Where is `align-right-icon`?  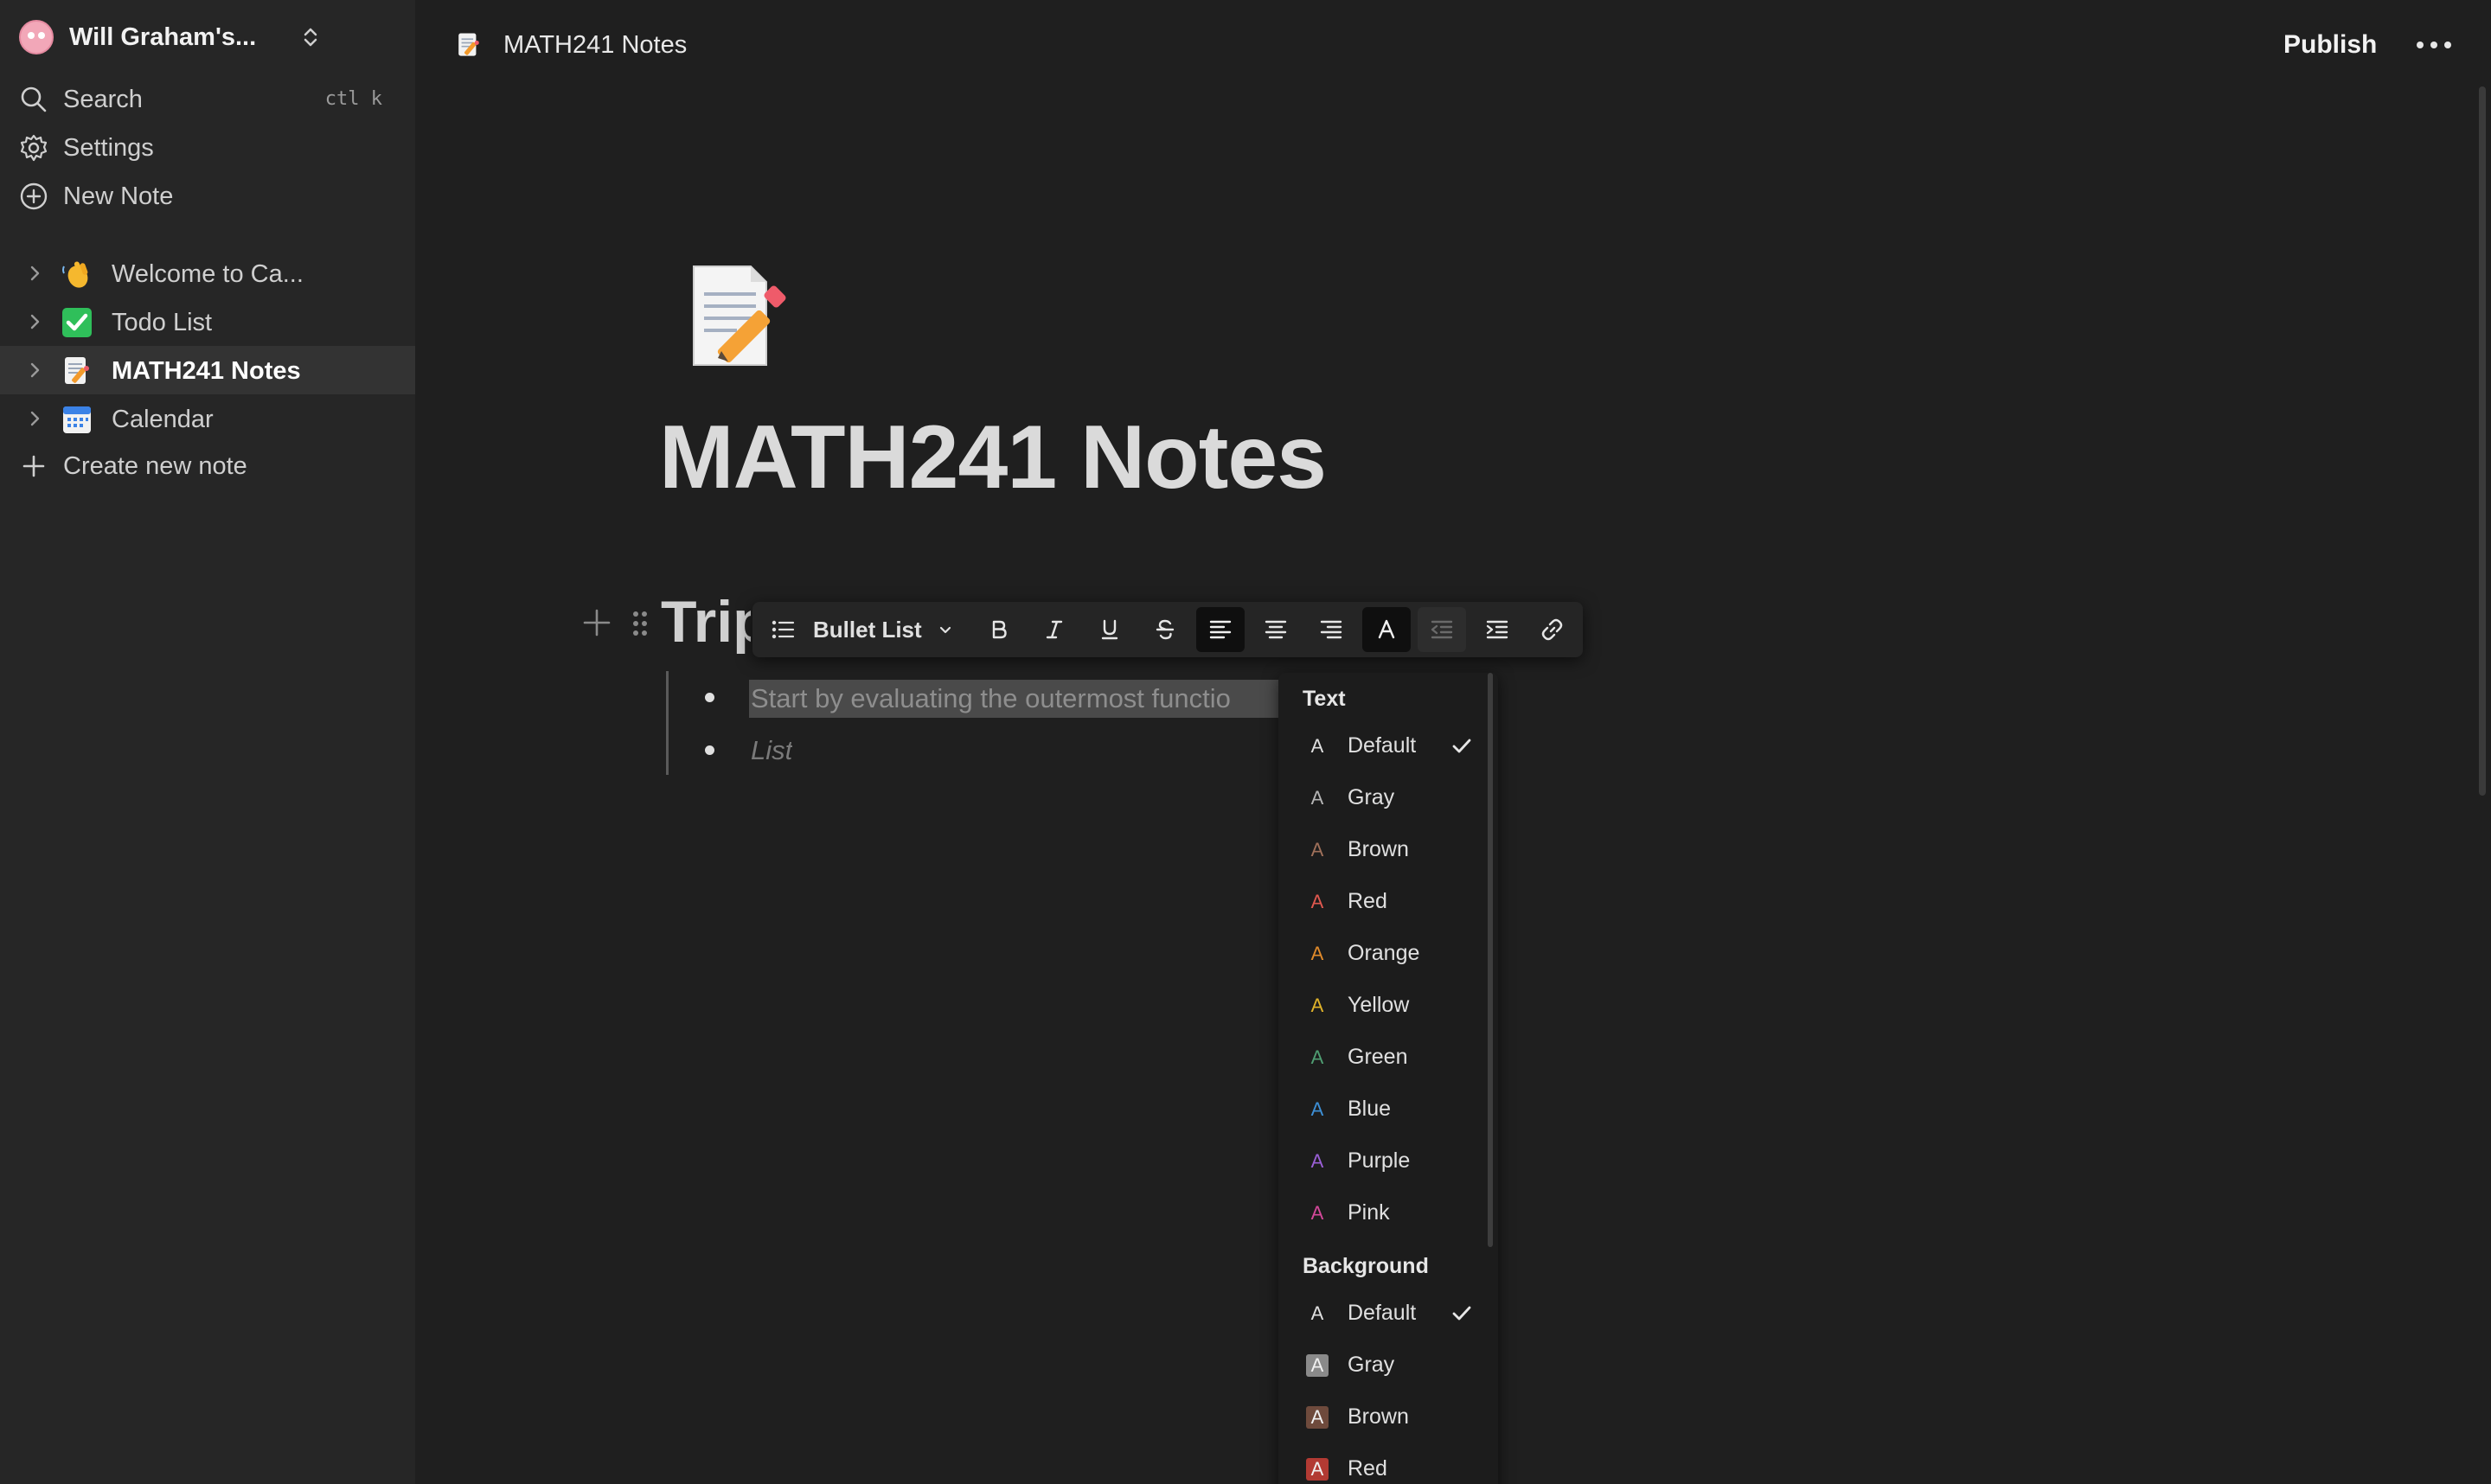
align-right-icon is located at coordinates (1331, 630).